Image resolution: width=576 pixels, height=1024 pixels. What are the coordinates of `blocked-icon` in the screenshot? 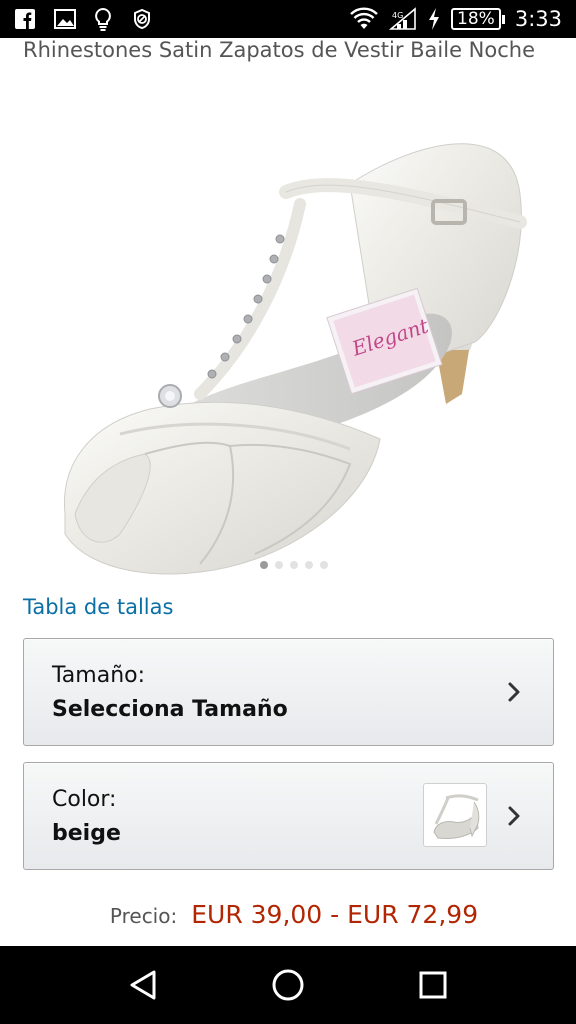 It's located at (142, 19).